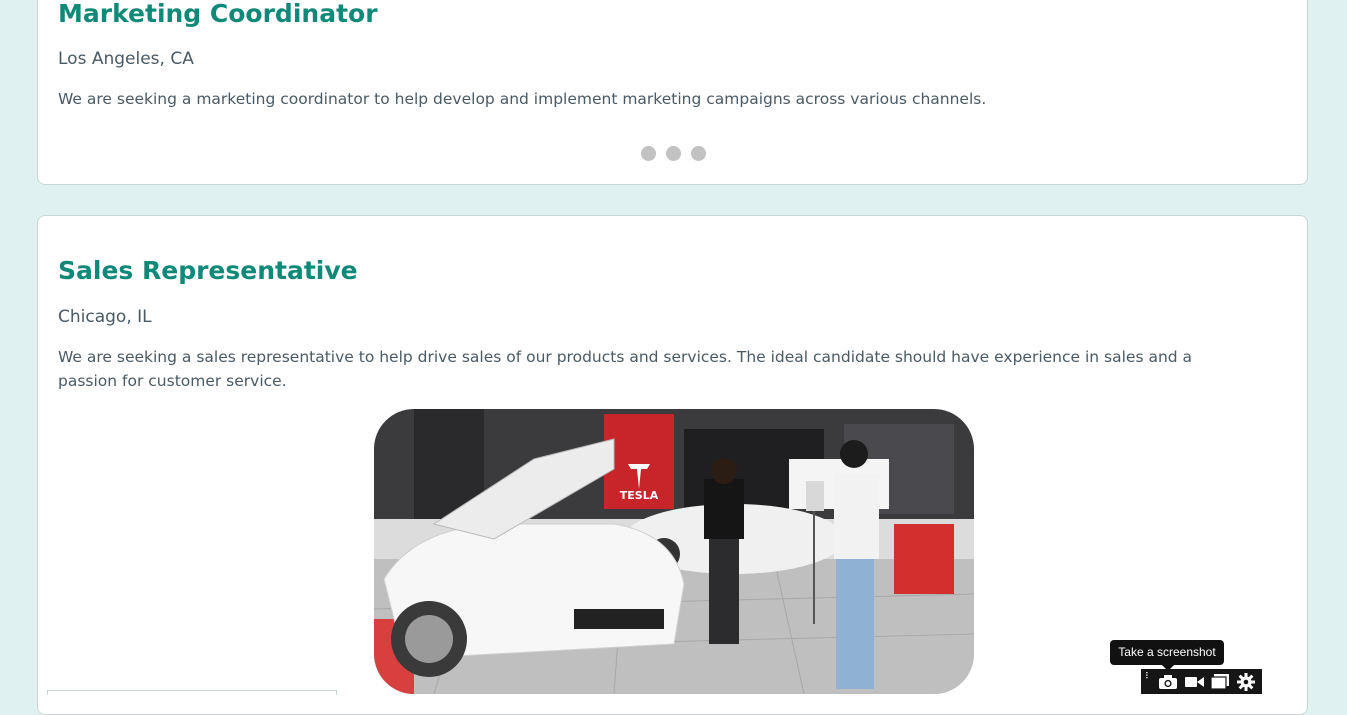 Image resolution: width=1347 pixels, height=715 pixels. What do you see at coordinates (639, 495) in the screenshot?
I see `store-sign: TESLA` at bounding box center [639, 495].